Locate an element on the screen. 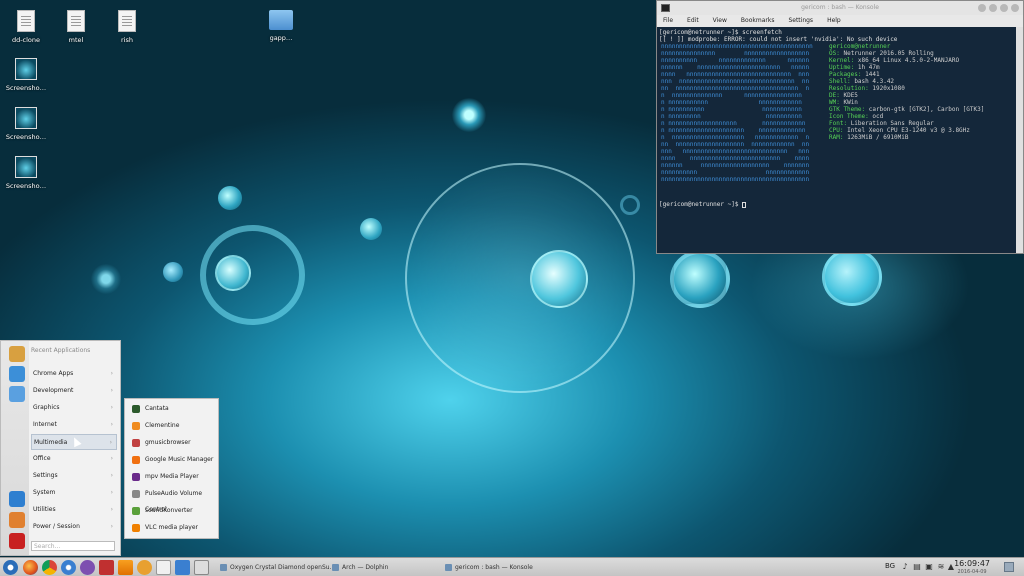 Image resolution: width=1024 pixels, height=576 pixels. text-editor-icon is located at coordinates (163, 567).